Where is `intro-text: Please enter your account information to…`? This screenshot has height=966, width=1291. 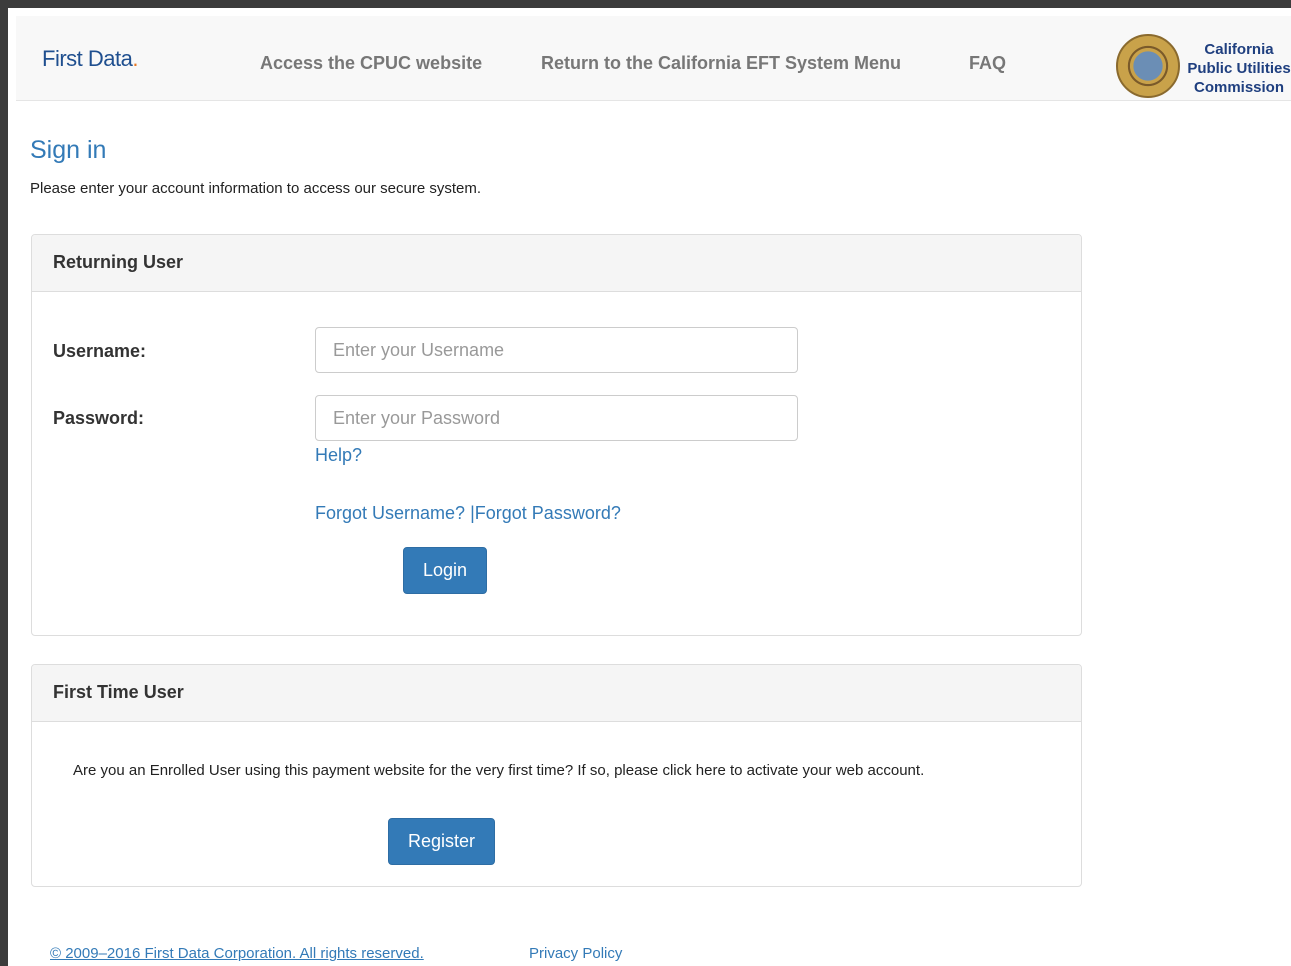 intro-text: Please enter your account information to… is located at coordinates (256, 188).